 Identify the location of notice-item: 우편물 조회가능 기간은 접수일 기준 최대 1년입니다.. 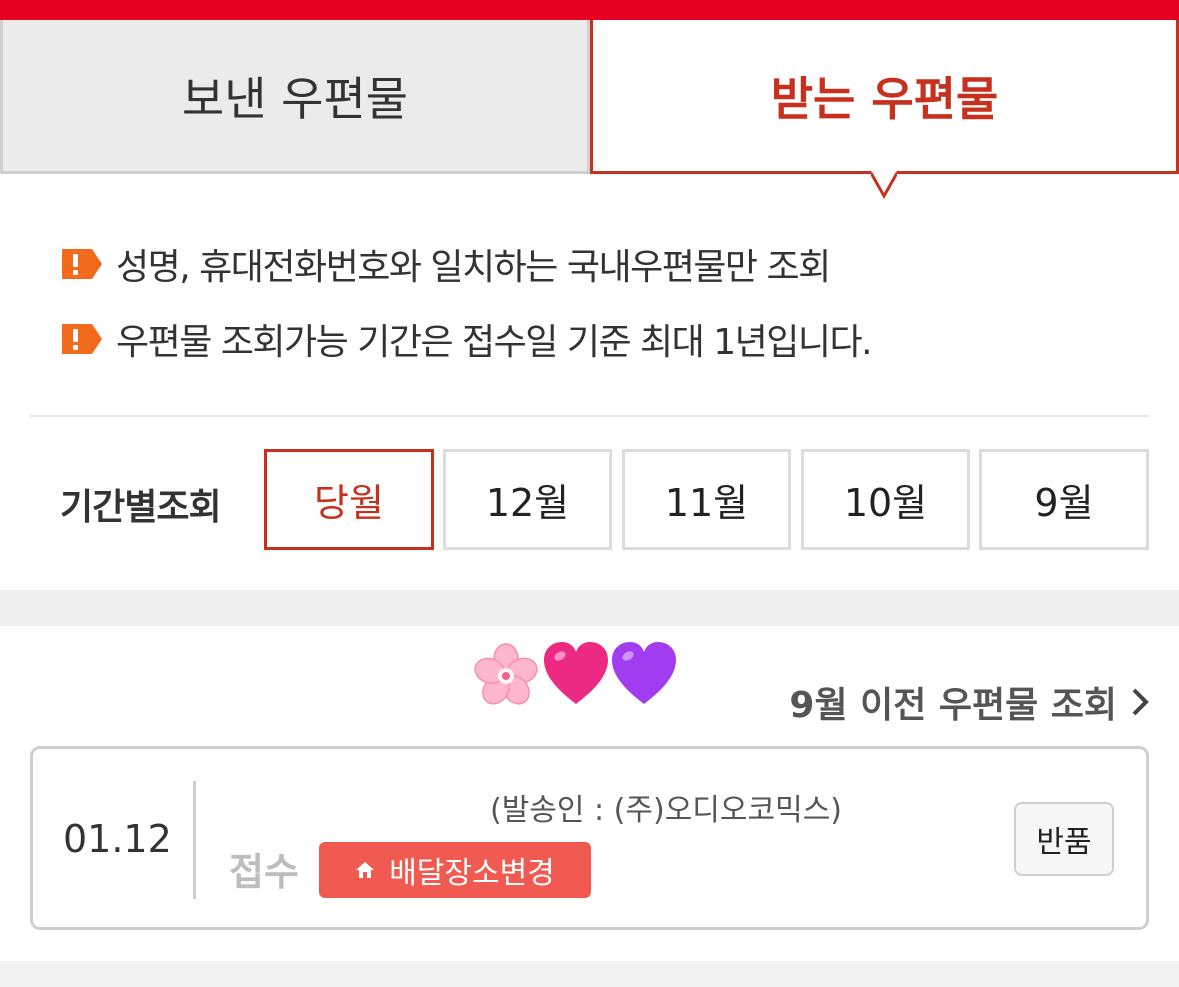
(466, 339).